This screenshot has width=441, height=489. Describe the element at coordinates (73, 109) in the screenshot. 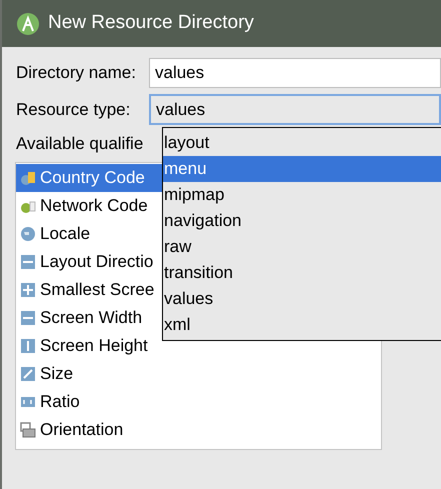

I see `resource-type-label: Resource type:` at that location.